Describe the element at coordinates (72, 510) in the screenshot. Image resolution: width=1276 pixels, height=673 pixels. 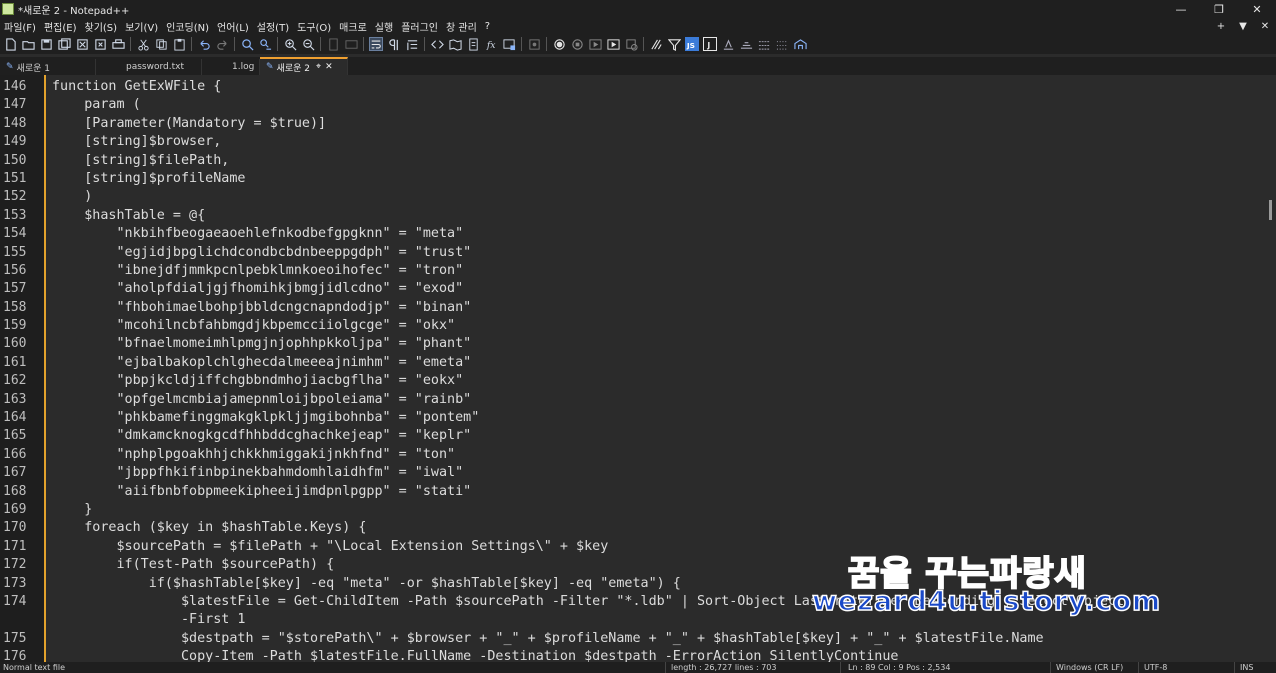
I see `code-text: }` at that location.